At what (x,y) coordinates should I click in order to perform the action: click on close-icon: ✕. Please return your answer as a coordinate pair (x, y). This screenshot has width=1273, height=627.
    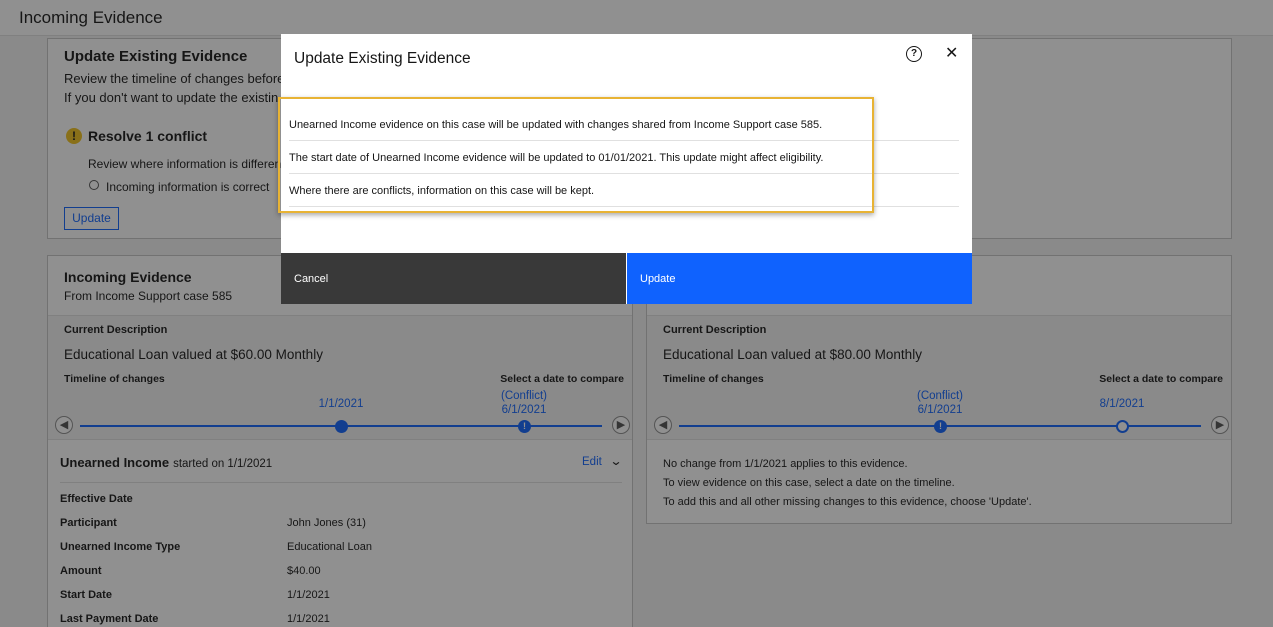
    Looking at the image, I should click on (951, 53).